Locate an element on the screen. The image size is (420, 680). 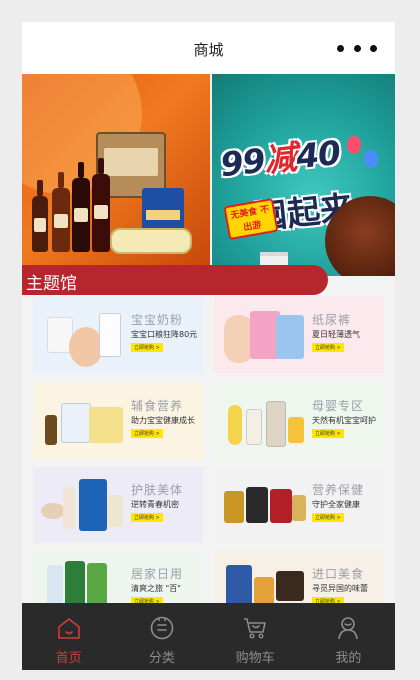
bottom-tab-bar: 首页 分类 购物车 我的 is located at coordinates (208, 636).